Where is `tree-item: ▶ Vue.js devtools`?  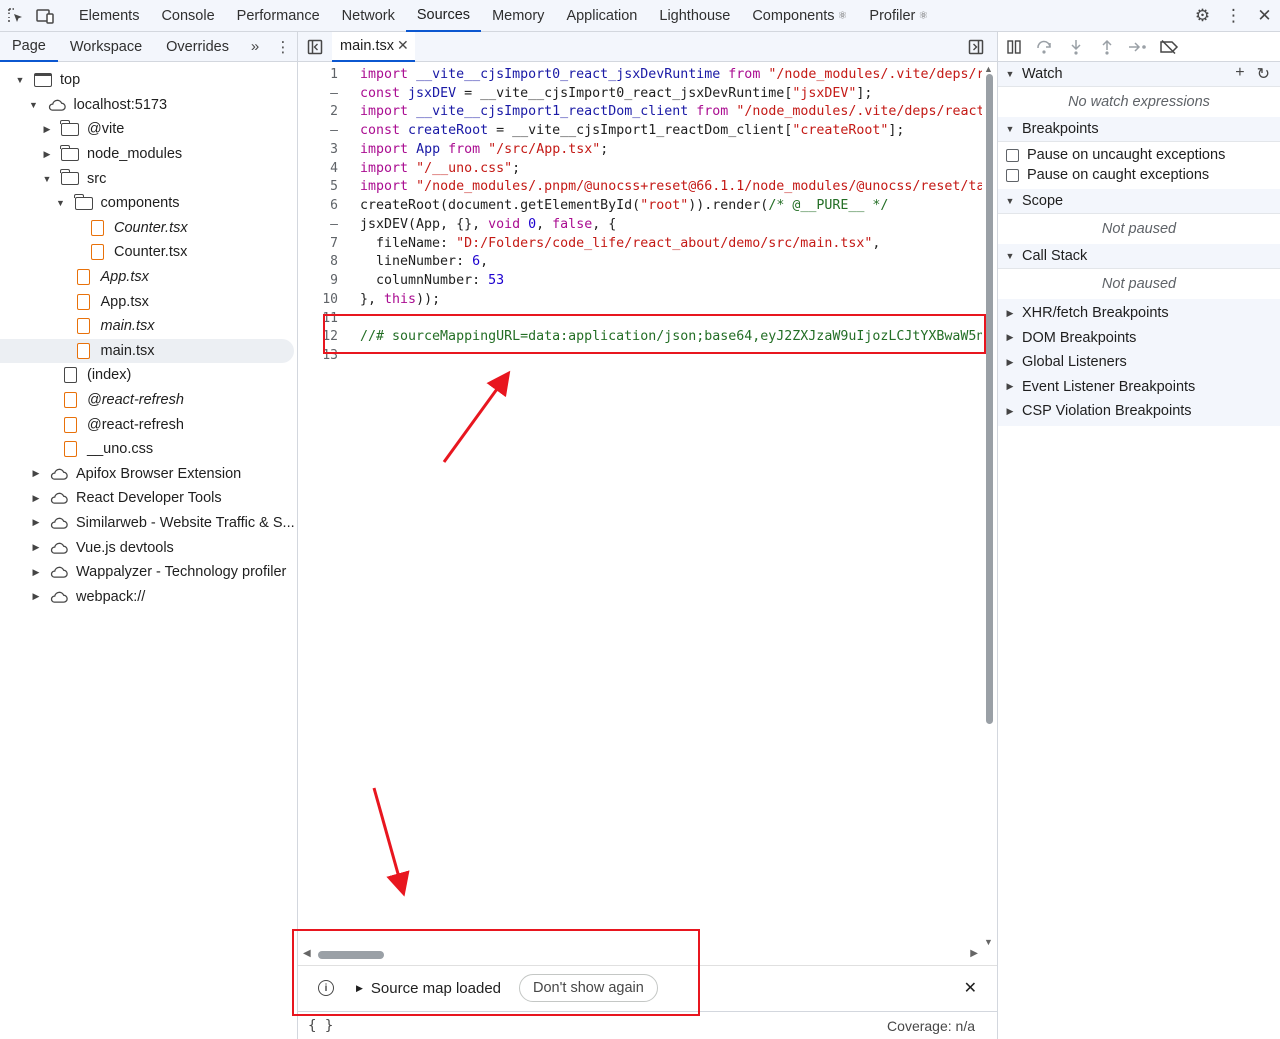
tree-item: ▶ Vue.js devtools is located at coordinates (148, 547).